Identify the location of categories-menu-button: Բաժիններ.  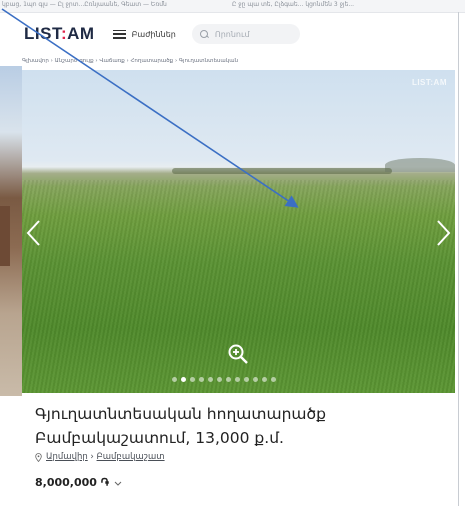
(144, 34).